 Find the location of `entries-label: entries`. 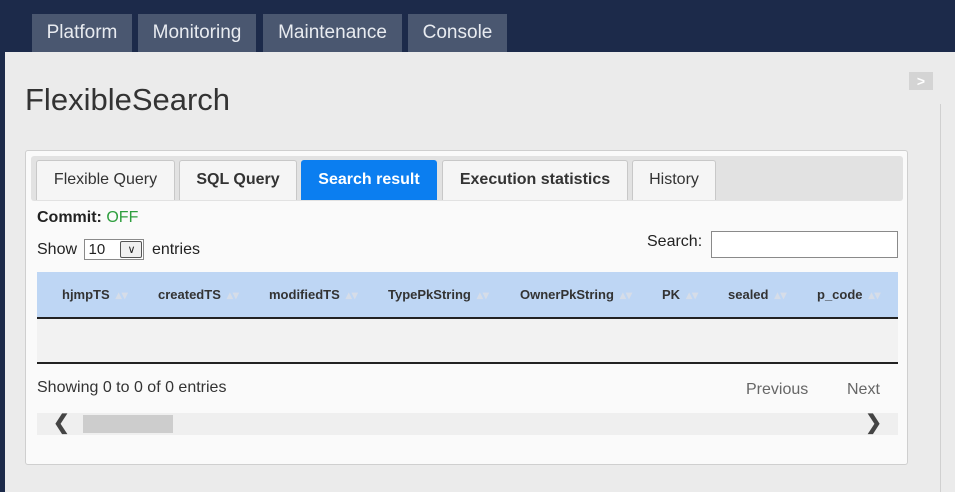

entries-label: entries is located at coordinates (175, 249).